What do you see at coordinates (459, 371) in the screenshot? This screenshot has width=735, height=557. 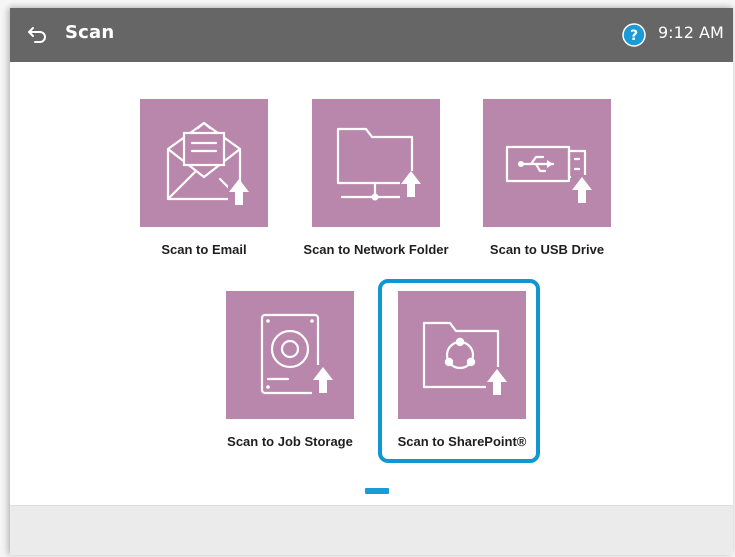 I see `selection-highlight` at bounding box center [459, 371].